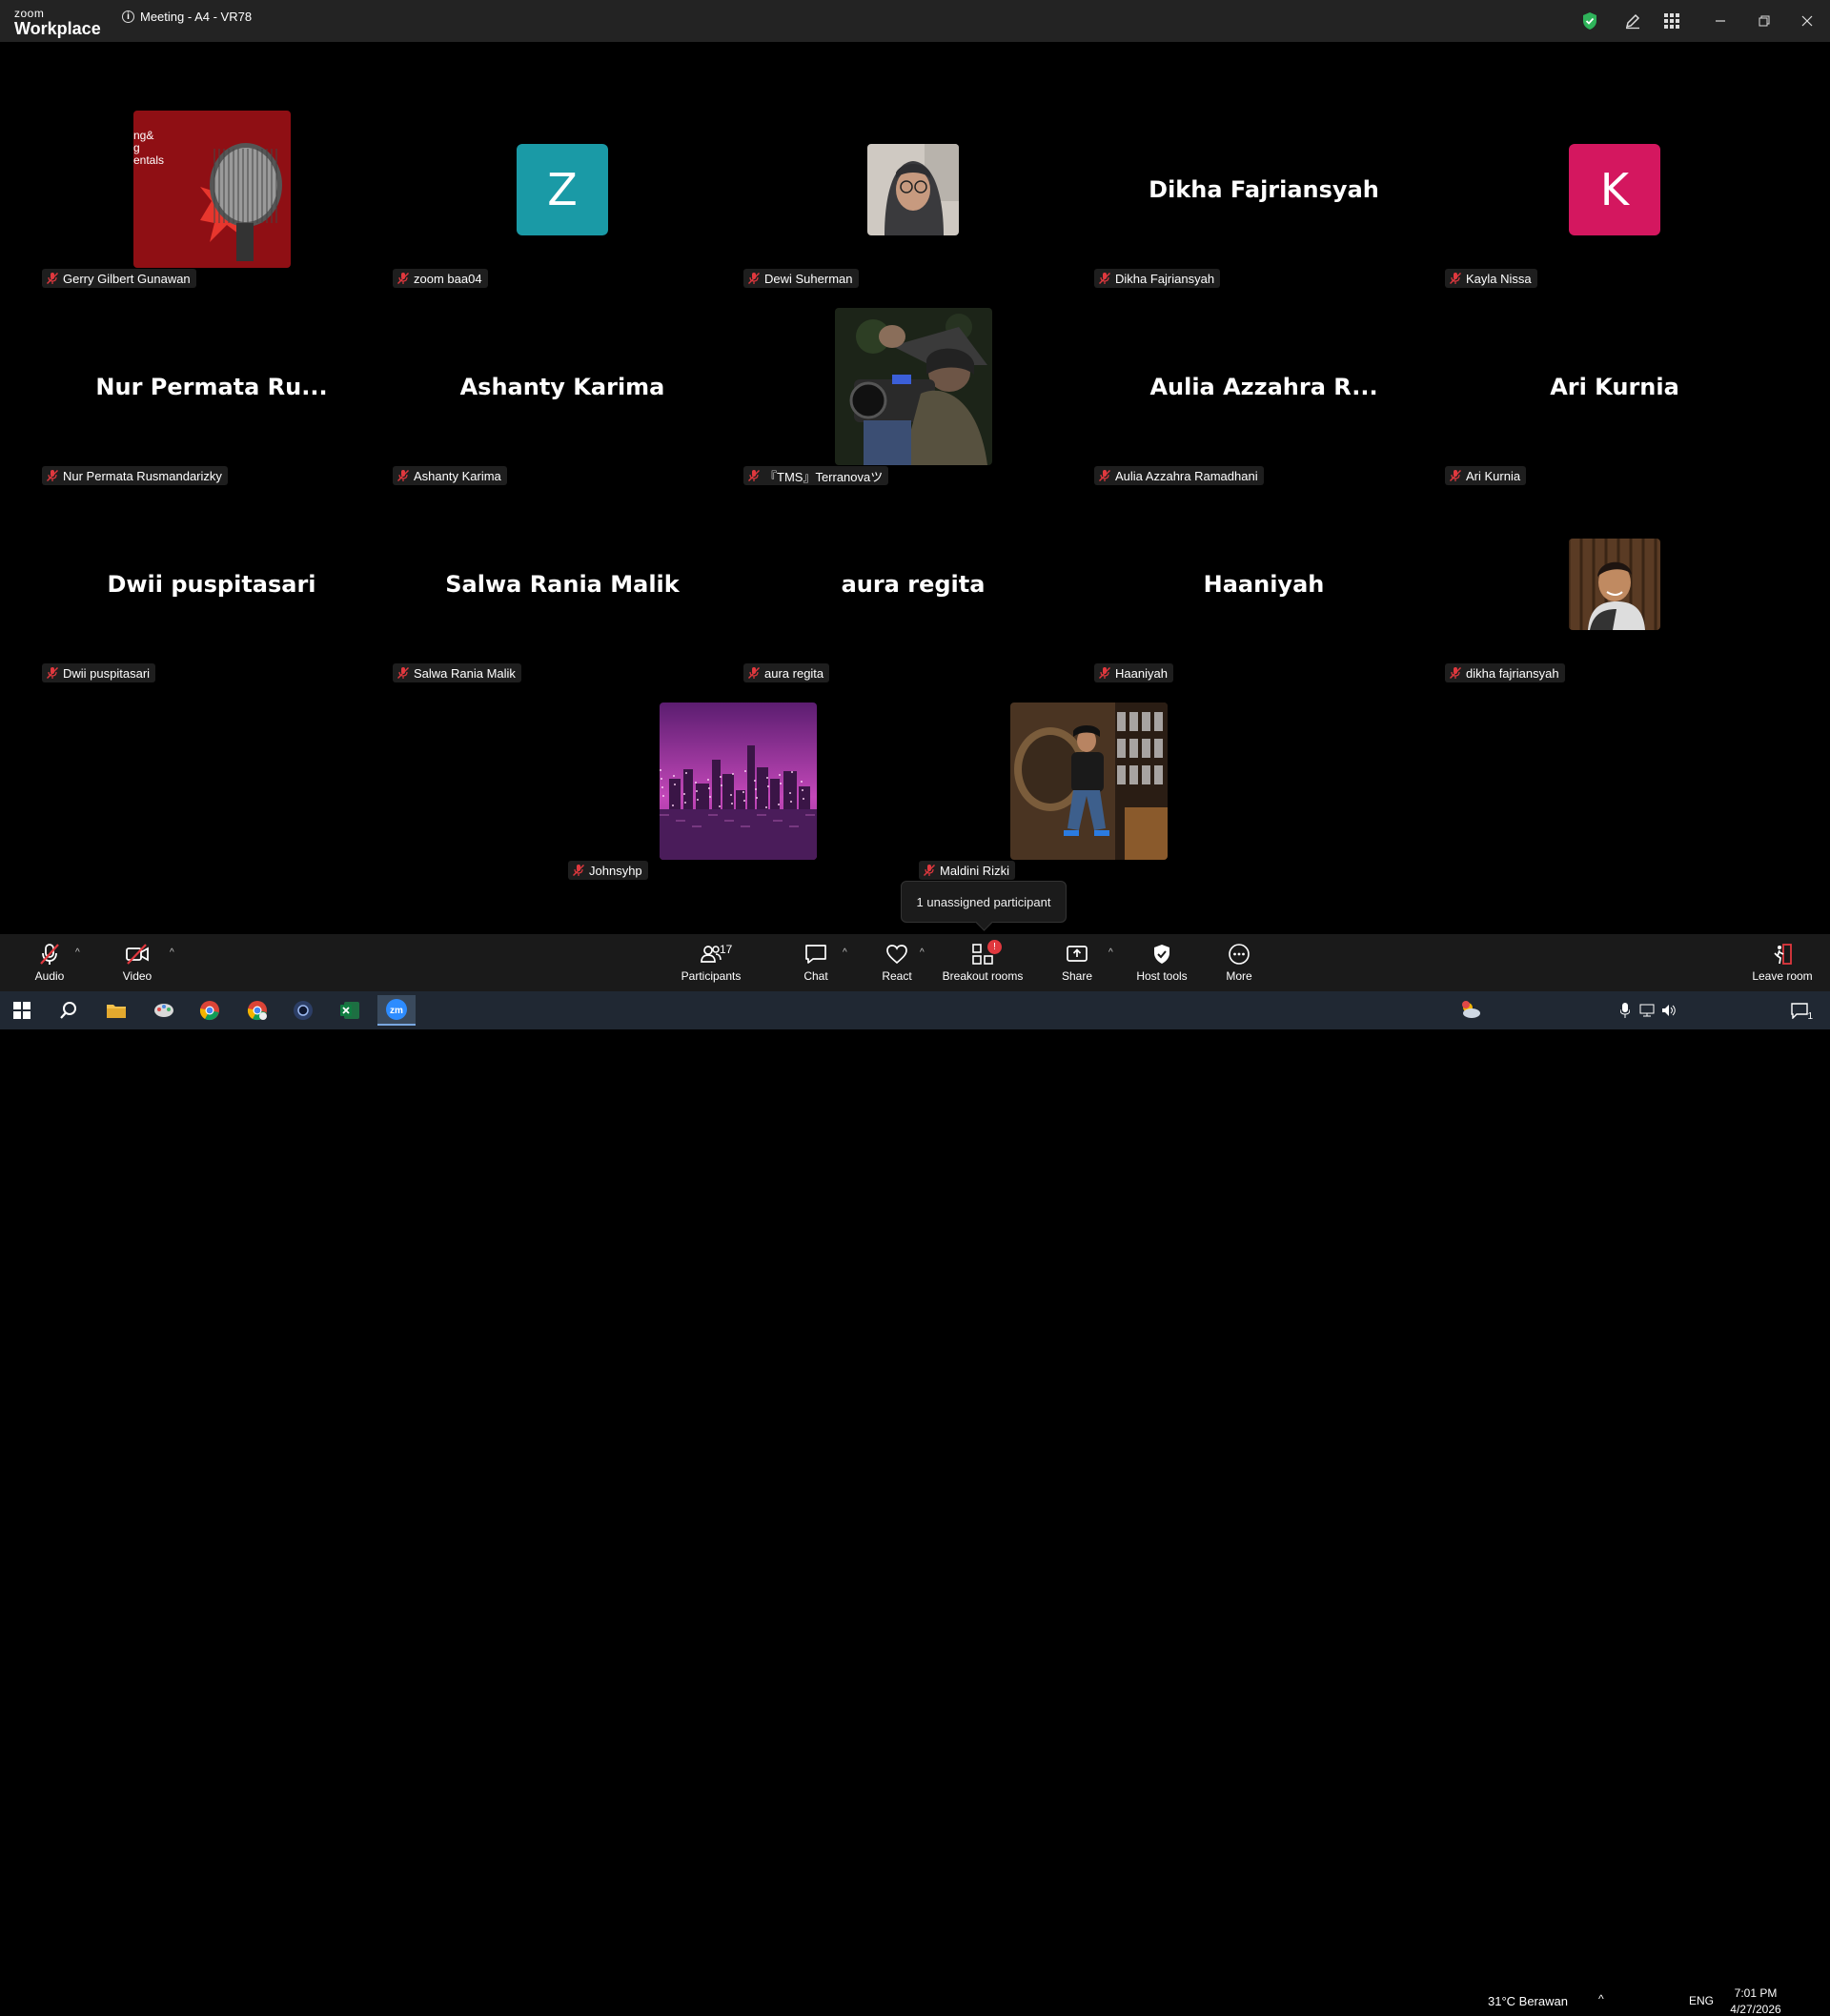 This screenshot has height=2016, width=1830. Describe the element at coordinates (897, 962) in the screenshot. I see `react-button: React` at that location.